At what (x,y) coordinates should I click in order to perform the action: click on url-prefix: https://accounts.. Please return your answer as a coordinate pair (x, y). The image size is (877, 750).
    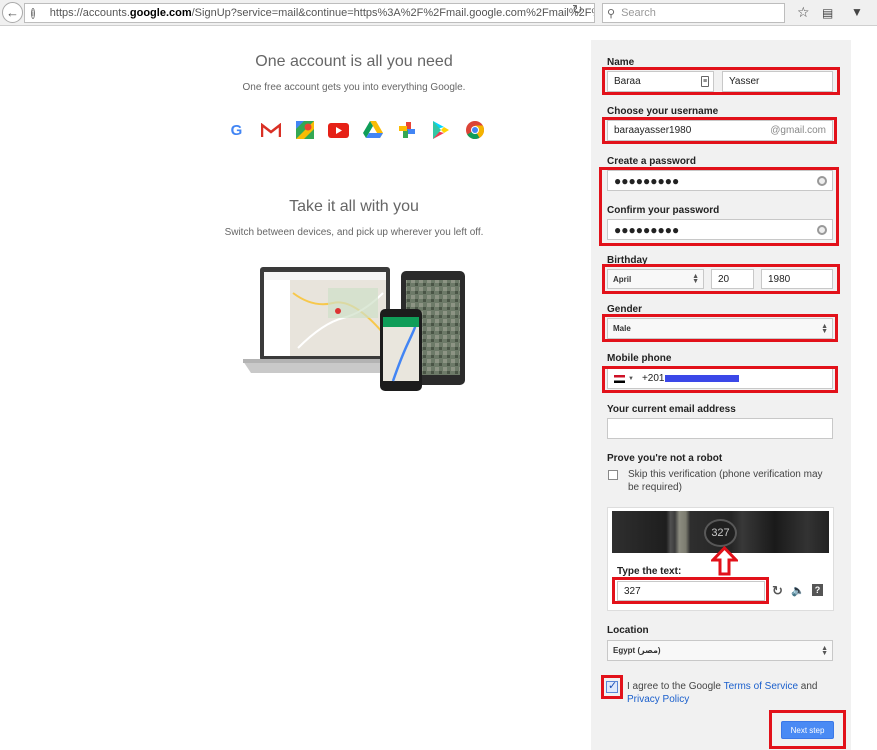
    Looking at the image, I should click on (89, 13).